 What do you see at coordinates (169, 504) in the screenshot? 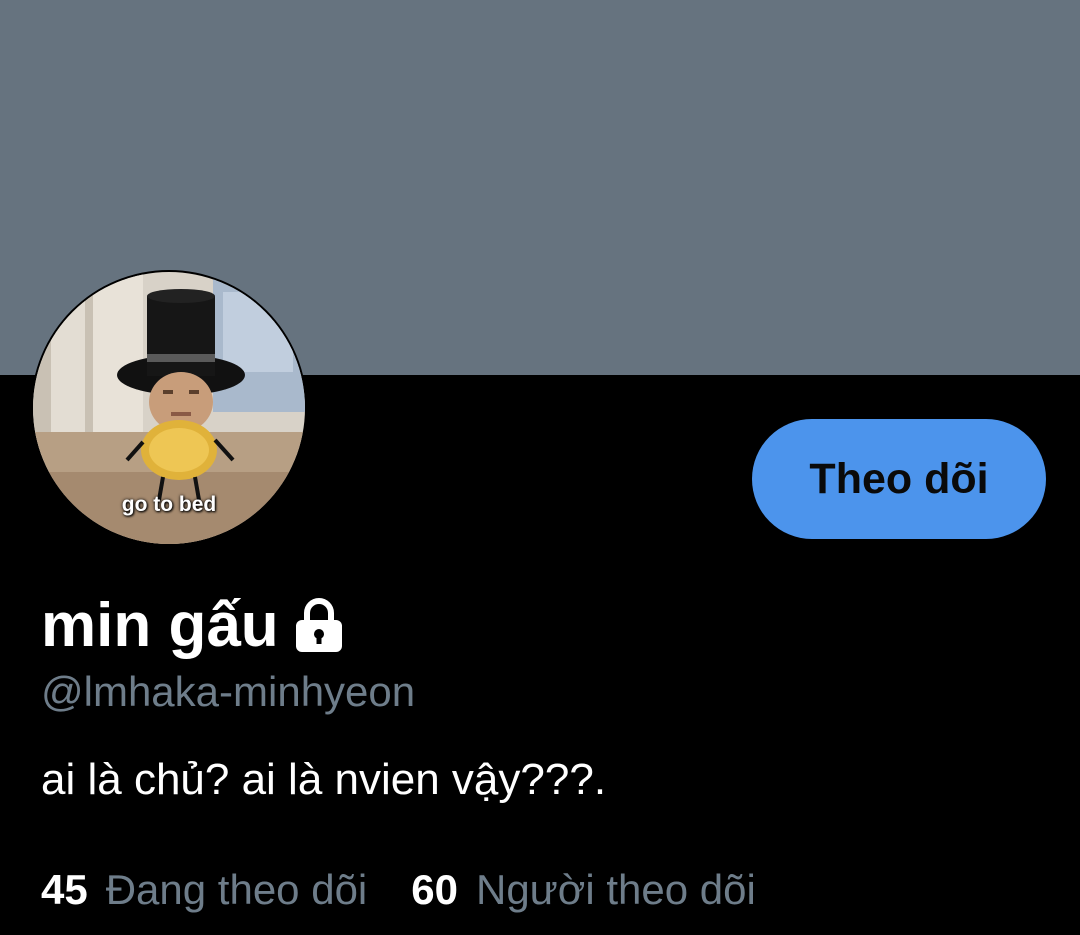
I see `avatar-caption: go to bed` at bounding box center [169, 504].